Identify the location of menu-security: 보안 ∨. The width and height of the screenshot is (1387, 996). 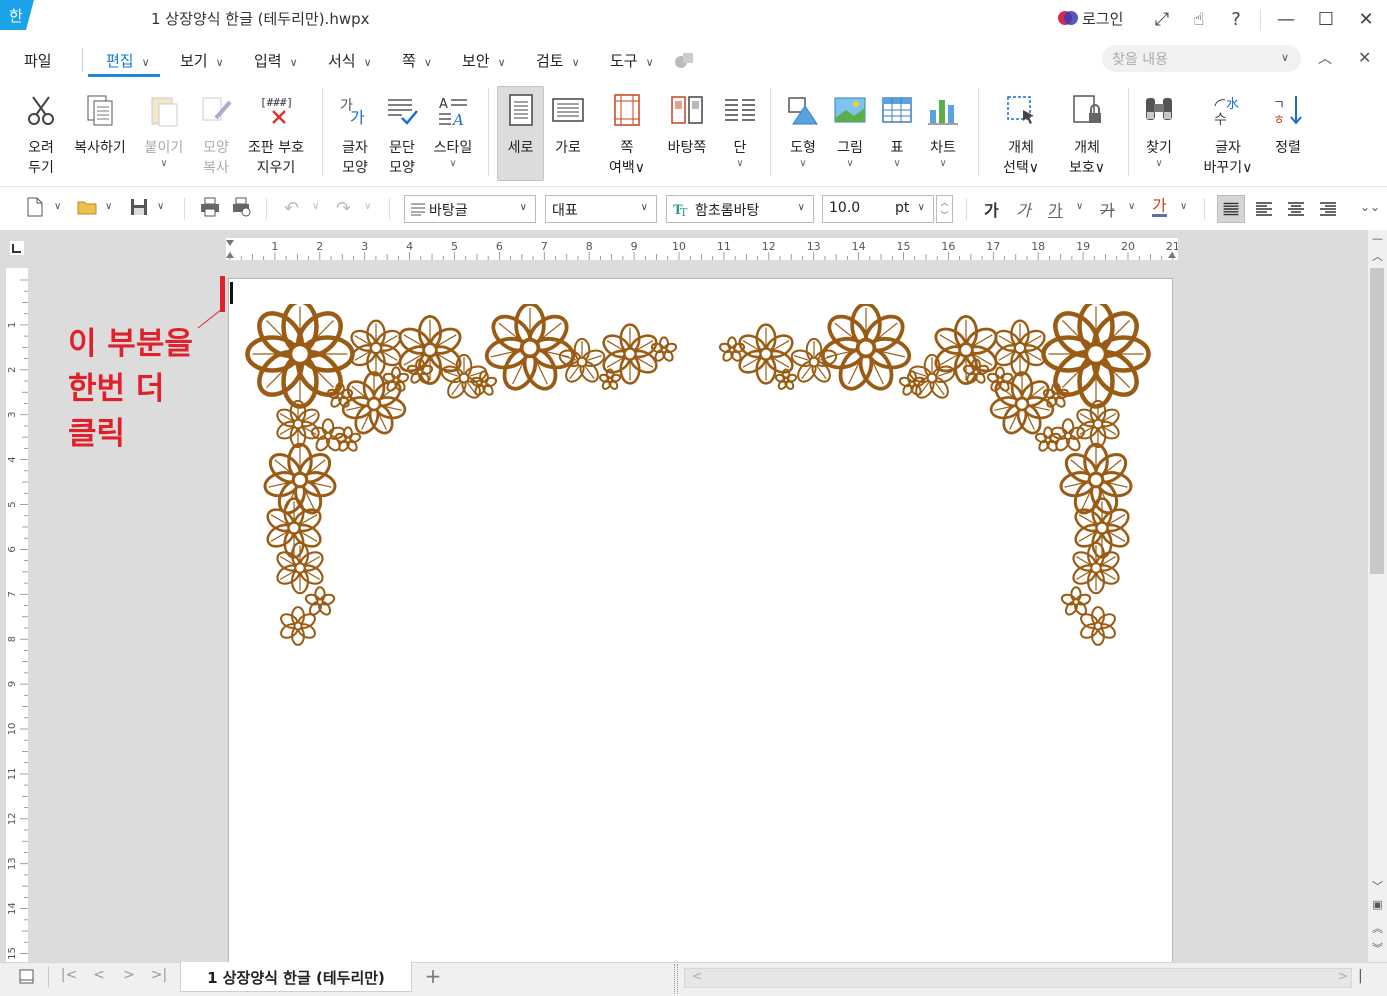
(484, 60).